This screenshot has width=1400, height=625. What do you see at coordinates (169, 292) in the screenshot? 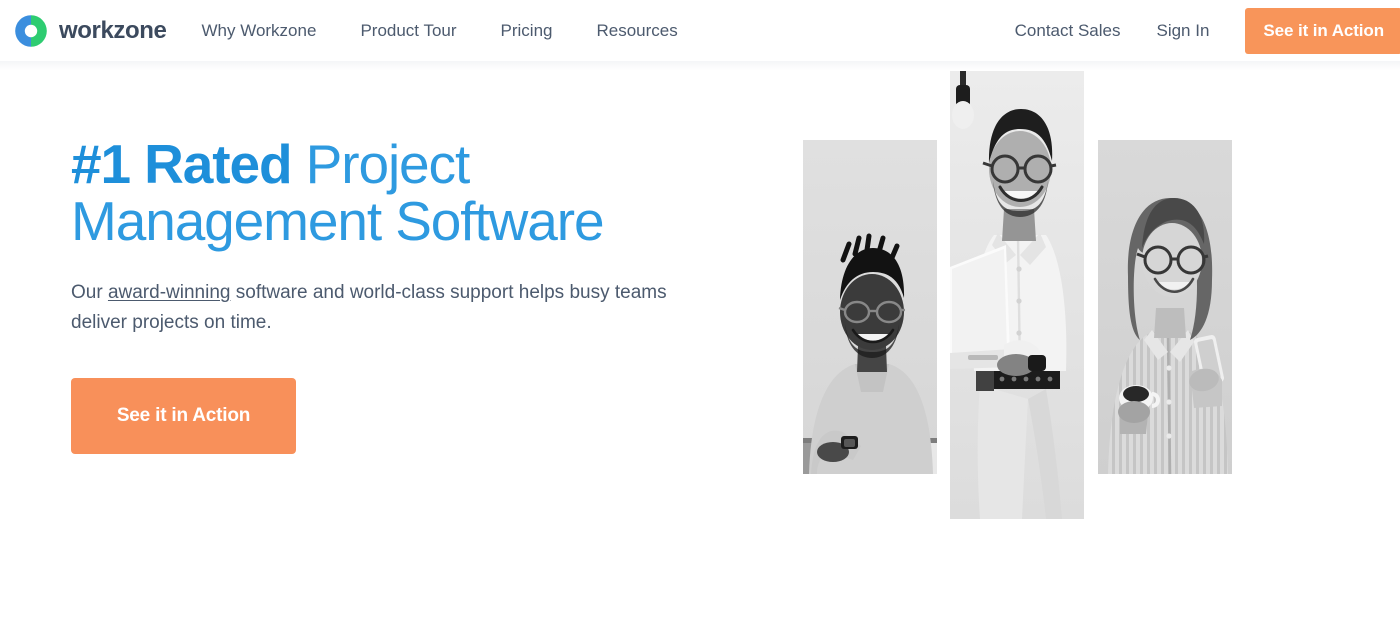
I see `award-winning-link: award-winning` at bounding box center [169, 292].